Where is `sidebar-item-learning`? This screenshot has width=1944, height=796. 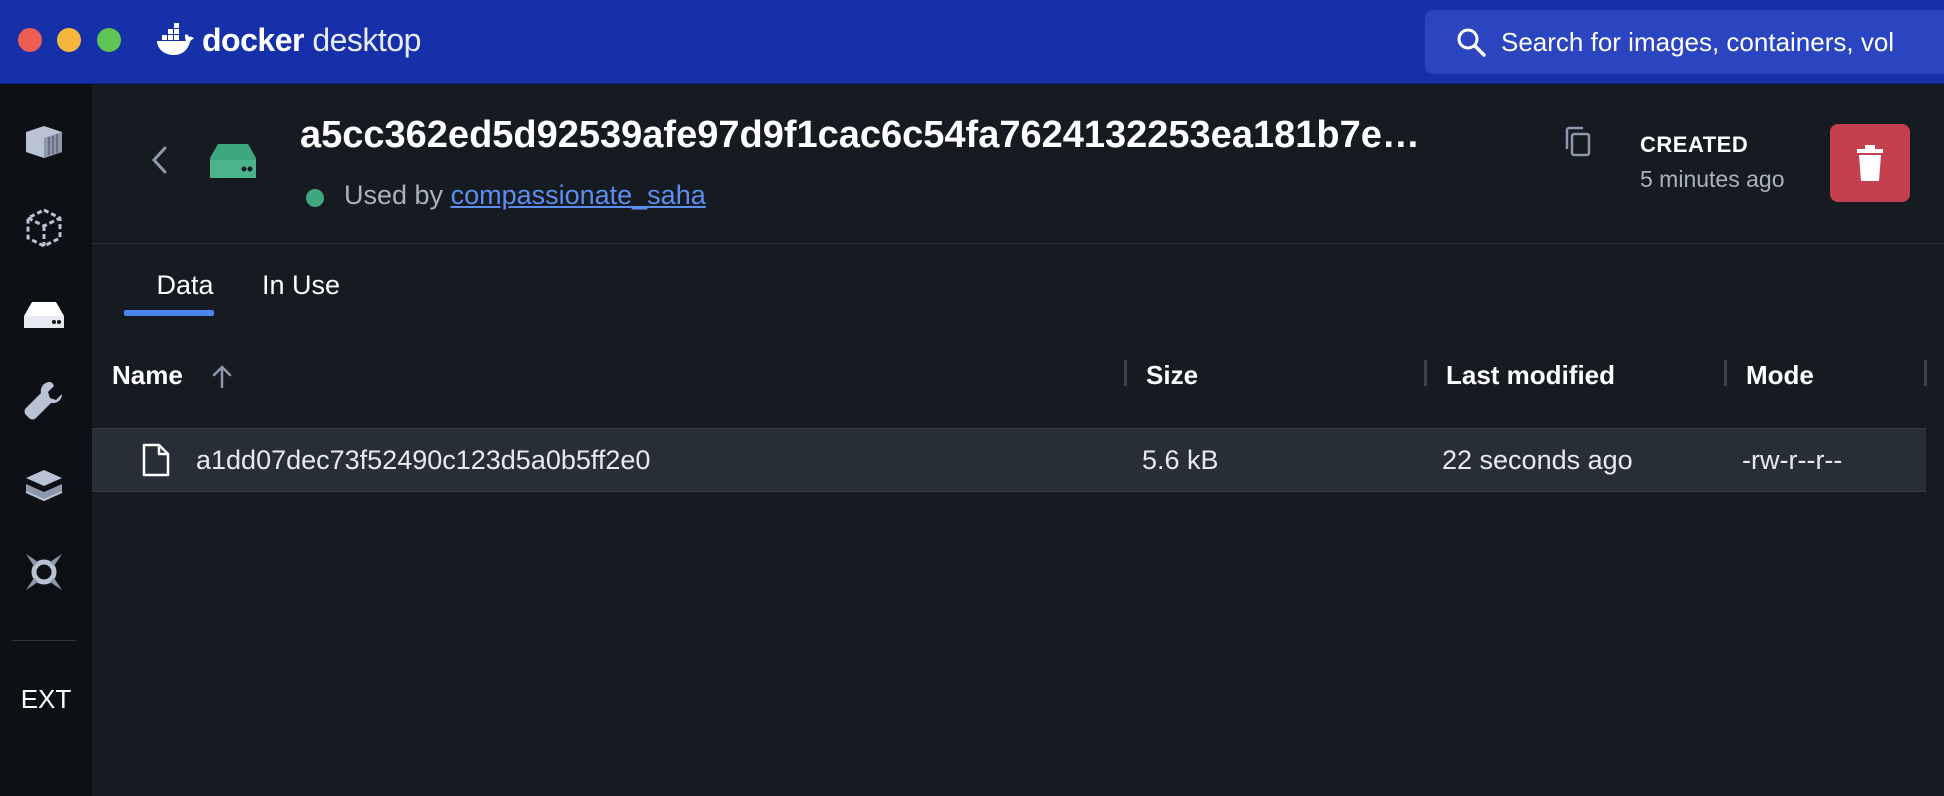
sidebar-item-learning is located at coordinates (44, 486).